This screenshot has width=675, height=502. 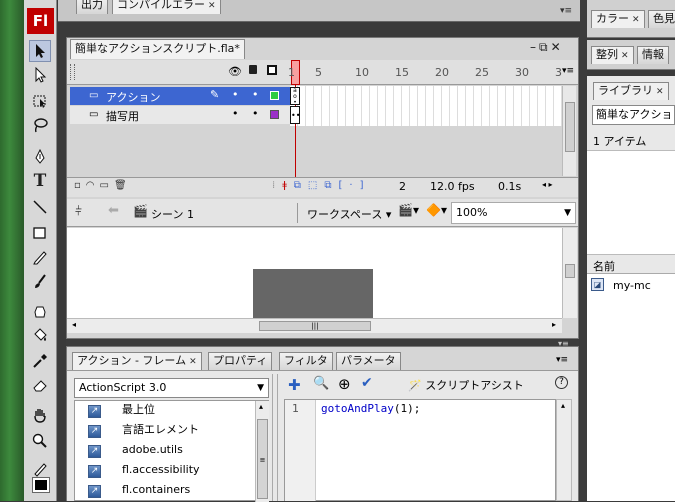 What do you see at coordinates (277, 185) in the screenshot?
I see `center-frame-icon: ⁞` at bounding box center [277, 185].